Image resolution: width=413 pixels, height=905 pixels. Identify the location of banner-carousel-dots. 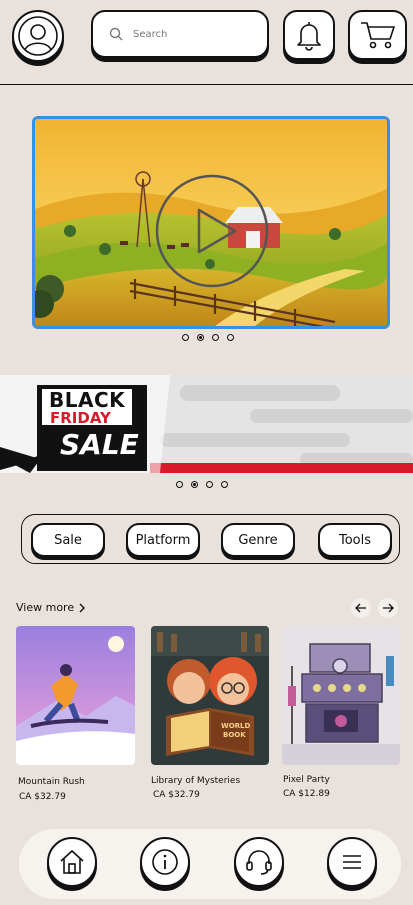
(202, 484).